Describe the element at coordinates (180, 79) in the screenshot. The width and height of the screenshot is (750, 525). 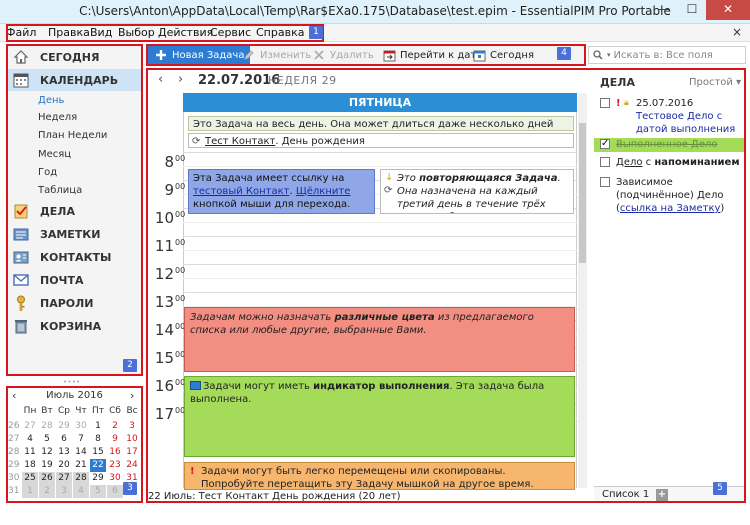
I see `next-day-button: ›` at that location.